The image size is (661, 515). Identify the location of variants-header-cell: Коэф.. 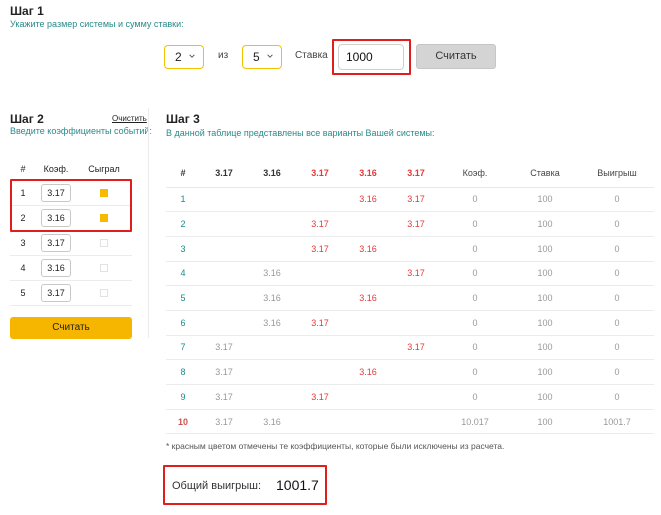
(475, 173).